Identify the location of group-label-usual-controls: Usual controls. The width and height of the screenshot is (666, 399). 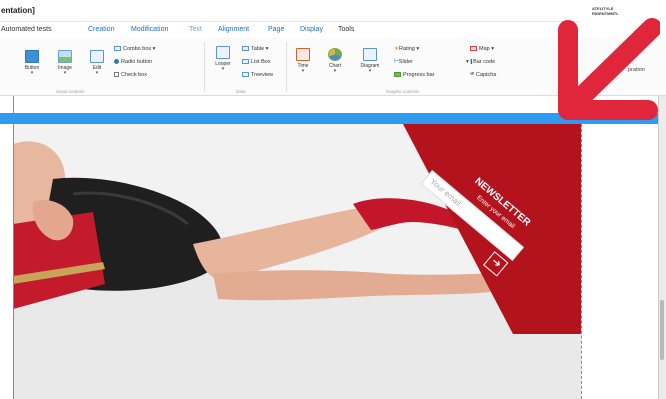
(70, 91).